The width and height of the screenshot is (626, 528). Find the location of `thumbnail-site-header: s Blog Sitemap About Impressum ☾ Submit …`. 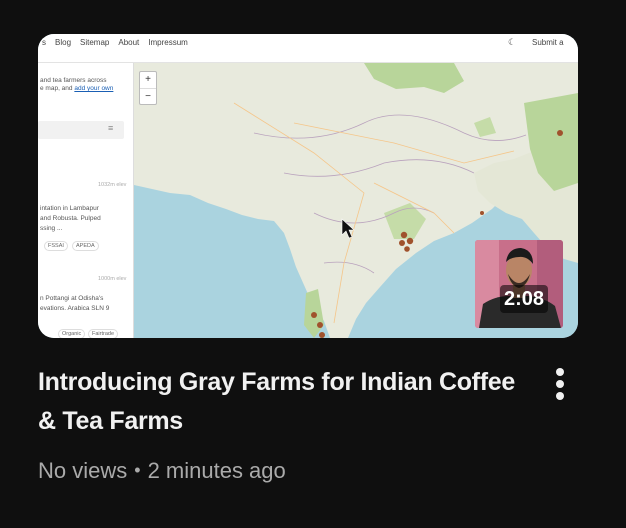

thumbnail-site-header: s Blog Sitemap About Impressum ☾ Submit … is located at coordinates (308, 48).